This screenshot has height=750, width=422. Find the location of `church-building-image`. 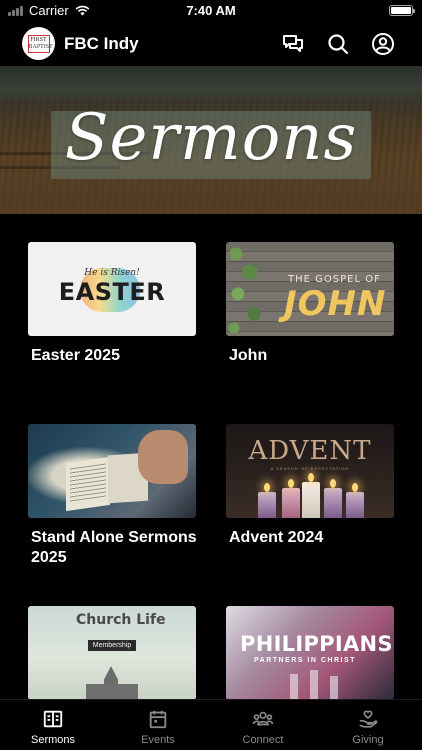

church-building-image is located at coordinates (112, 692).